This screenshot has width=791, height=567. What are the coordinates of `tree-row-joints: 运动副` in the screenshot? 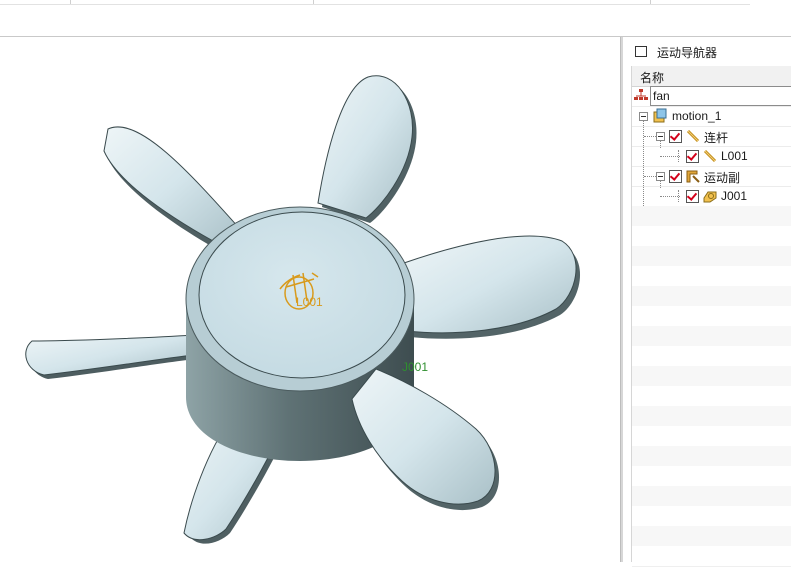 It's located at (711, 176).